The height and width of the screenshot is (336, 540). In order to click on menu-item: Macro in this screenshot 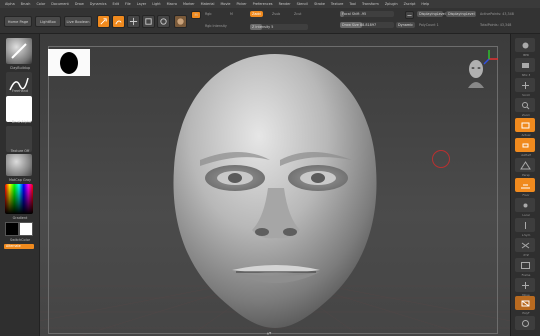, I will do `click(172, 4)`.